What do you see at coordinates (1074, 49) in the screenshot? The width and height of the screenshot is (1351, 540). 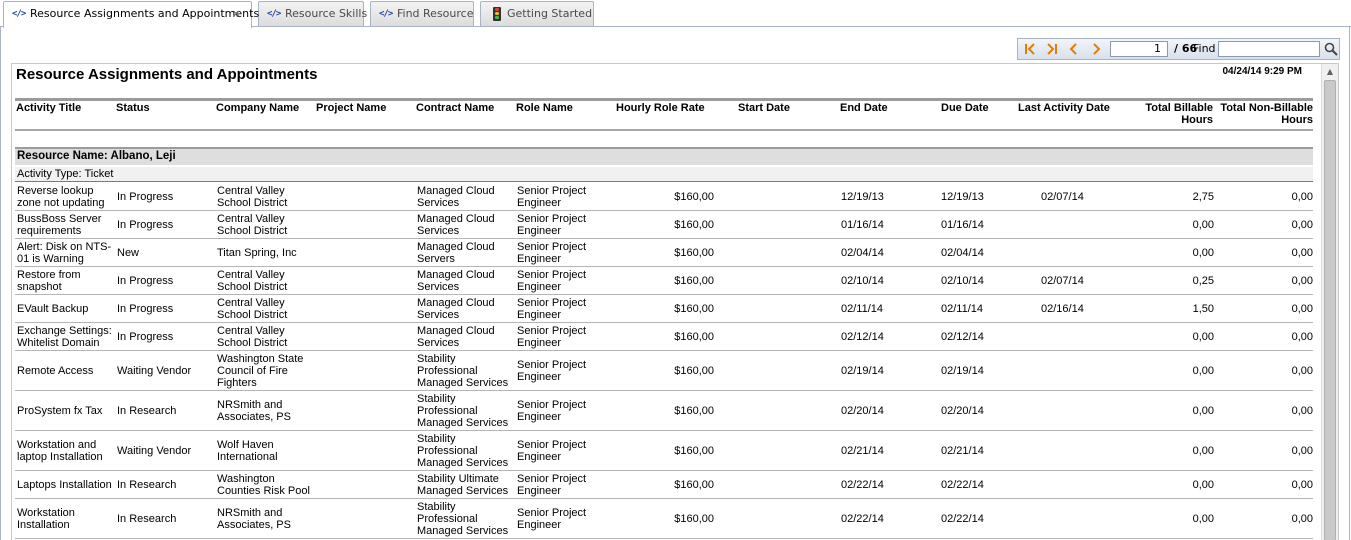 I see `previous-page-icon` at bounding box center [1074, 49].